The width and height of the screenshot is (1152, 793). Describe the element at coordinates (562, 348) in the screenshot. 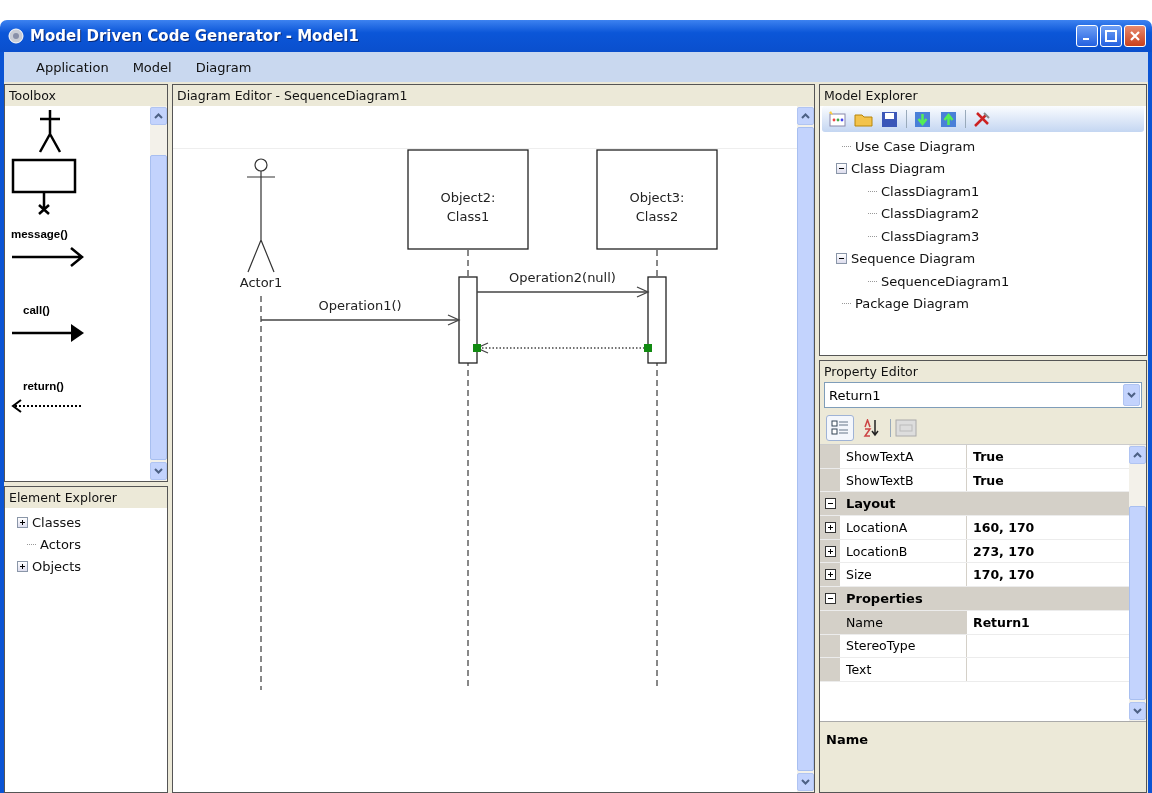

I see `return-arrow` at that location.